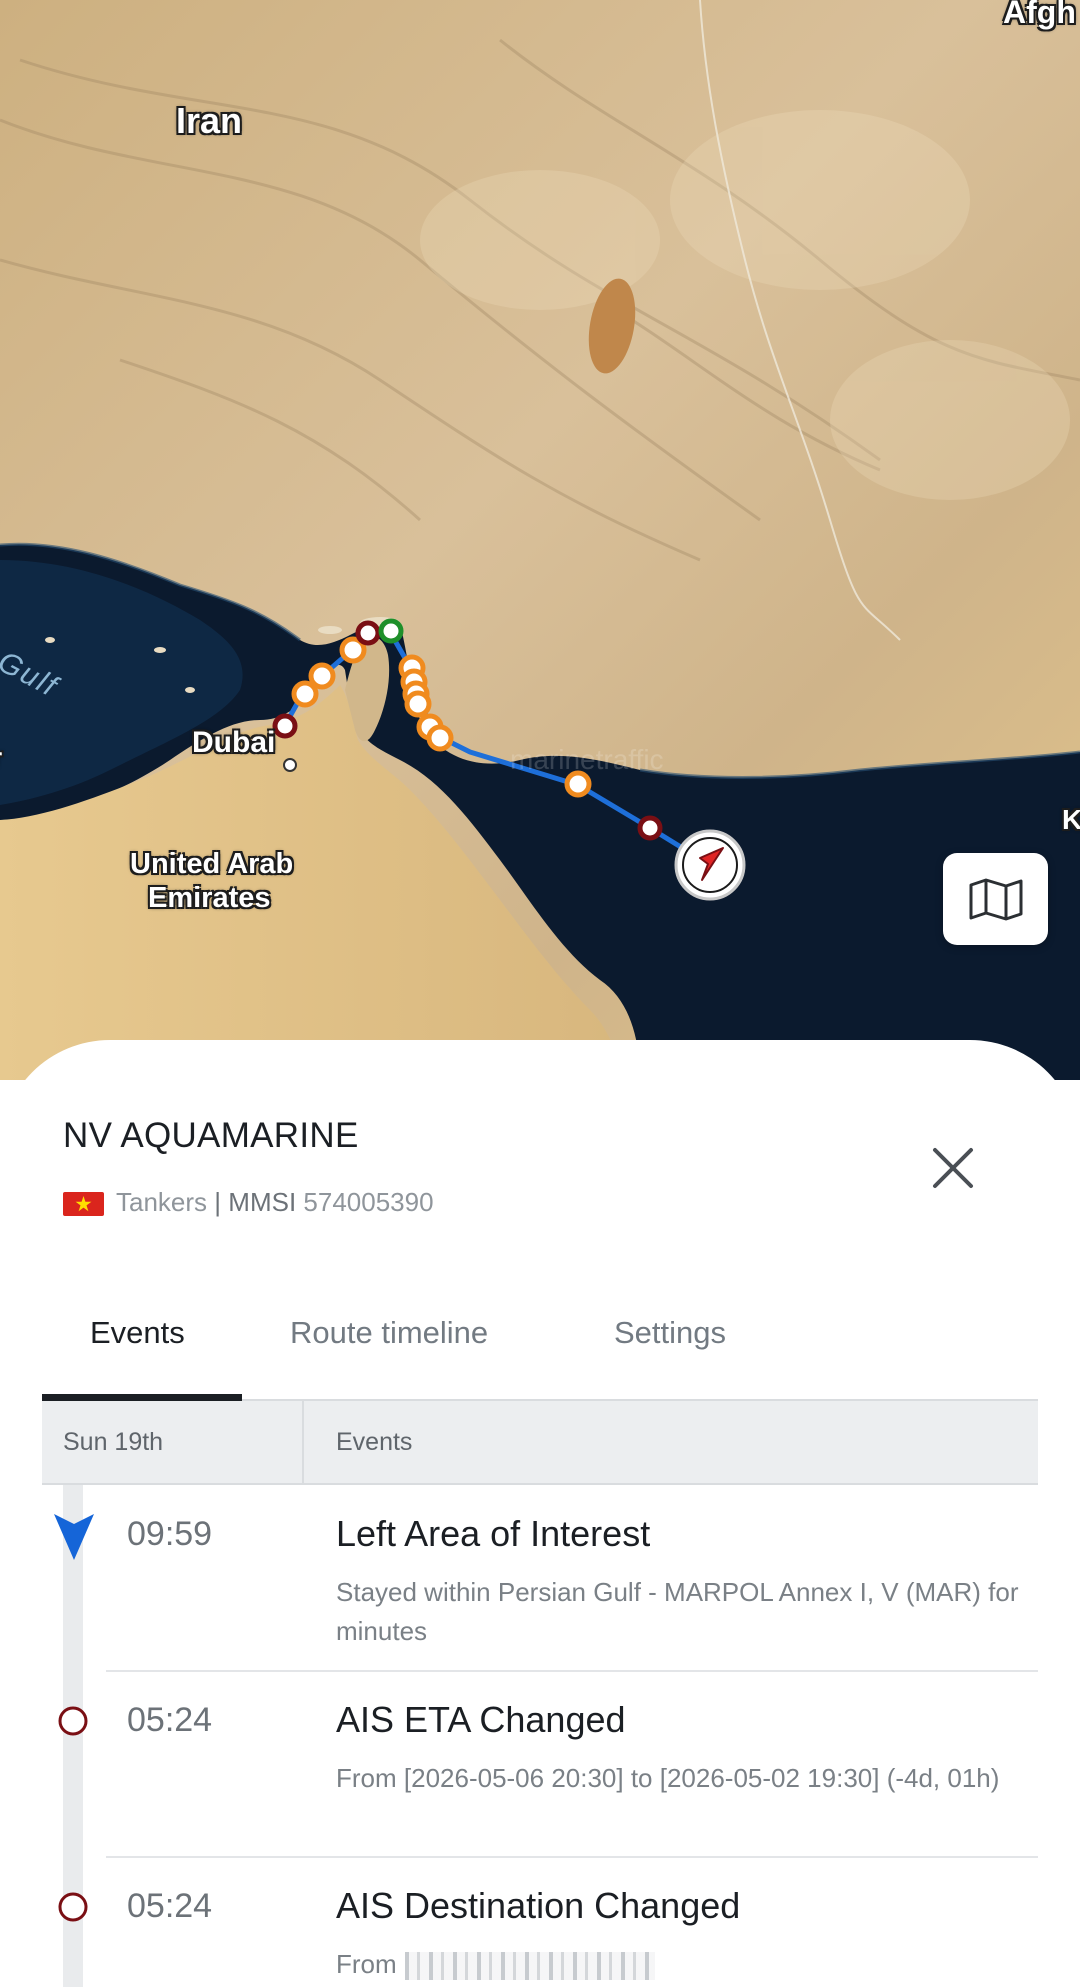 This screenshot has width=1080, height=1987. What do you see at coordinates (368, 1202) in the screenshot?
I see `mmsi-value: 574005390` at bounding box center [368, 1202].